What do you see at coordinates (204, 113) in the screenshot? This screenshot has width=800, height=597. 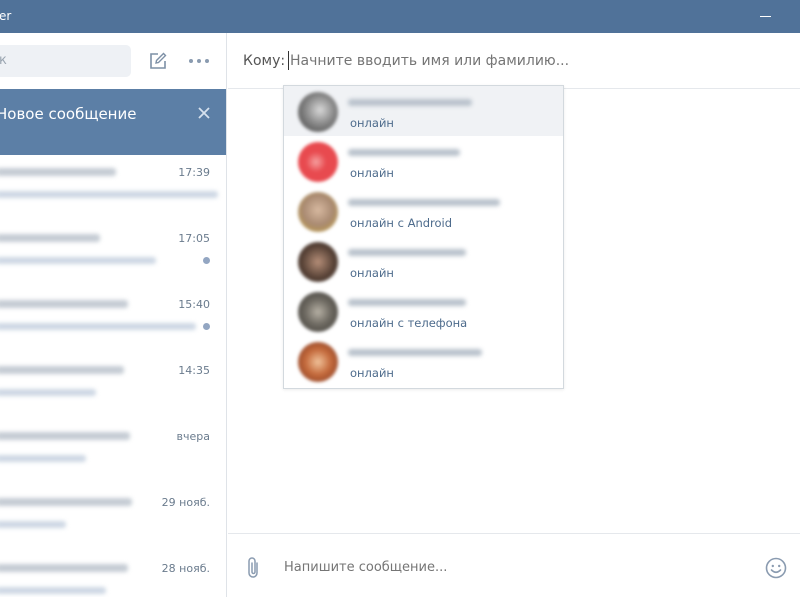 I see `close-icon` at bounding box center [204, 113].